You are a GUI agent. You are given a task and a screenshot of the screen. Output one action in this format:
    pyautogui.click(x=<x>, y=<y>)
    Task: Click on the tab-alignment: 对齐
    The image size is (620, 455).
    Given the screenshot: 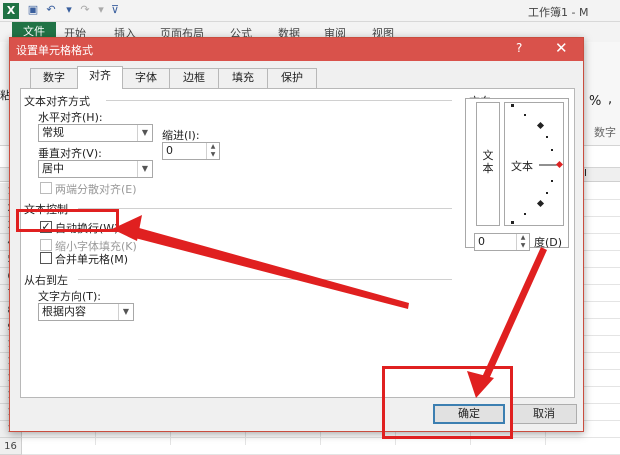 What is the action you would take?
    pyautogui.click(x=100, y=77)
    